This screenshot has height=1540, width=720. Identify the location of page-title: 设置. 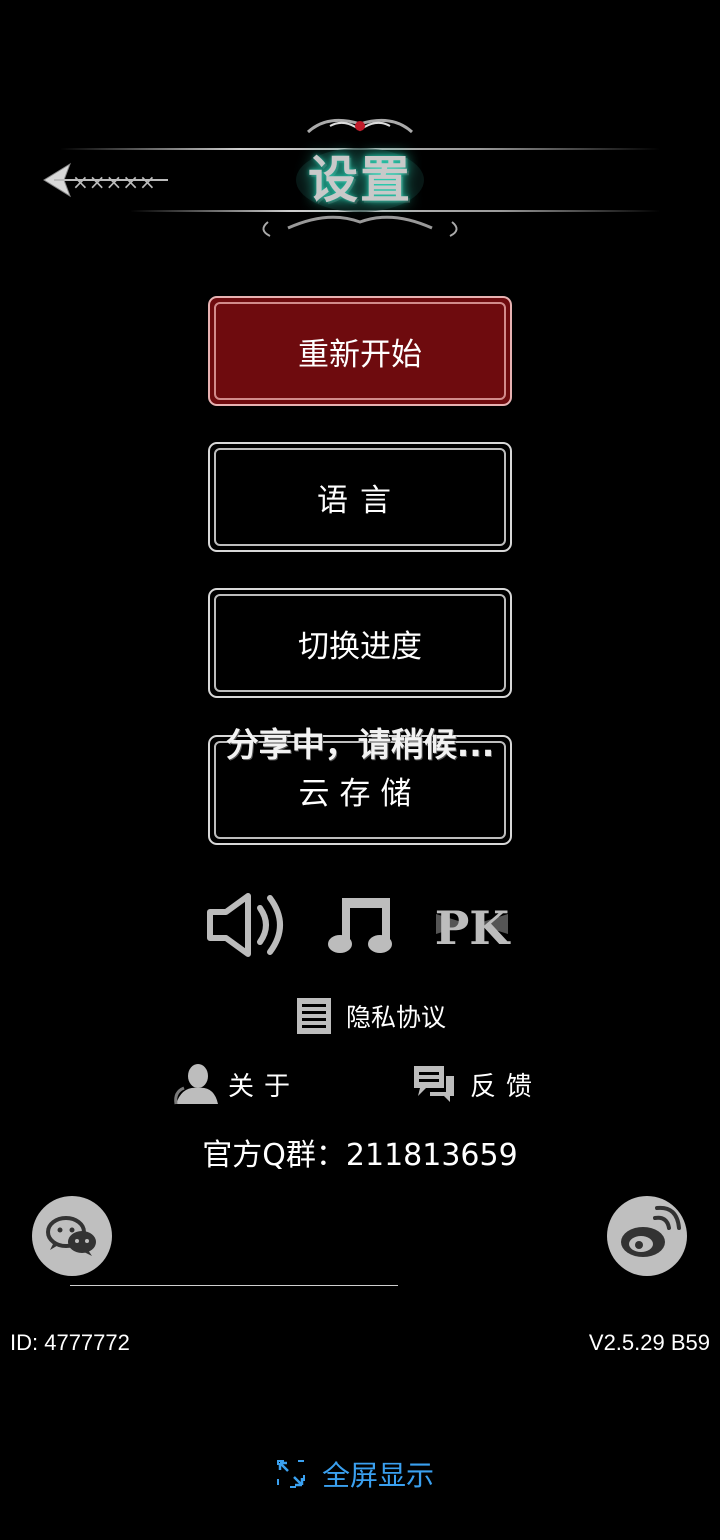
(360, 180).